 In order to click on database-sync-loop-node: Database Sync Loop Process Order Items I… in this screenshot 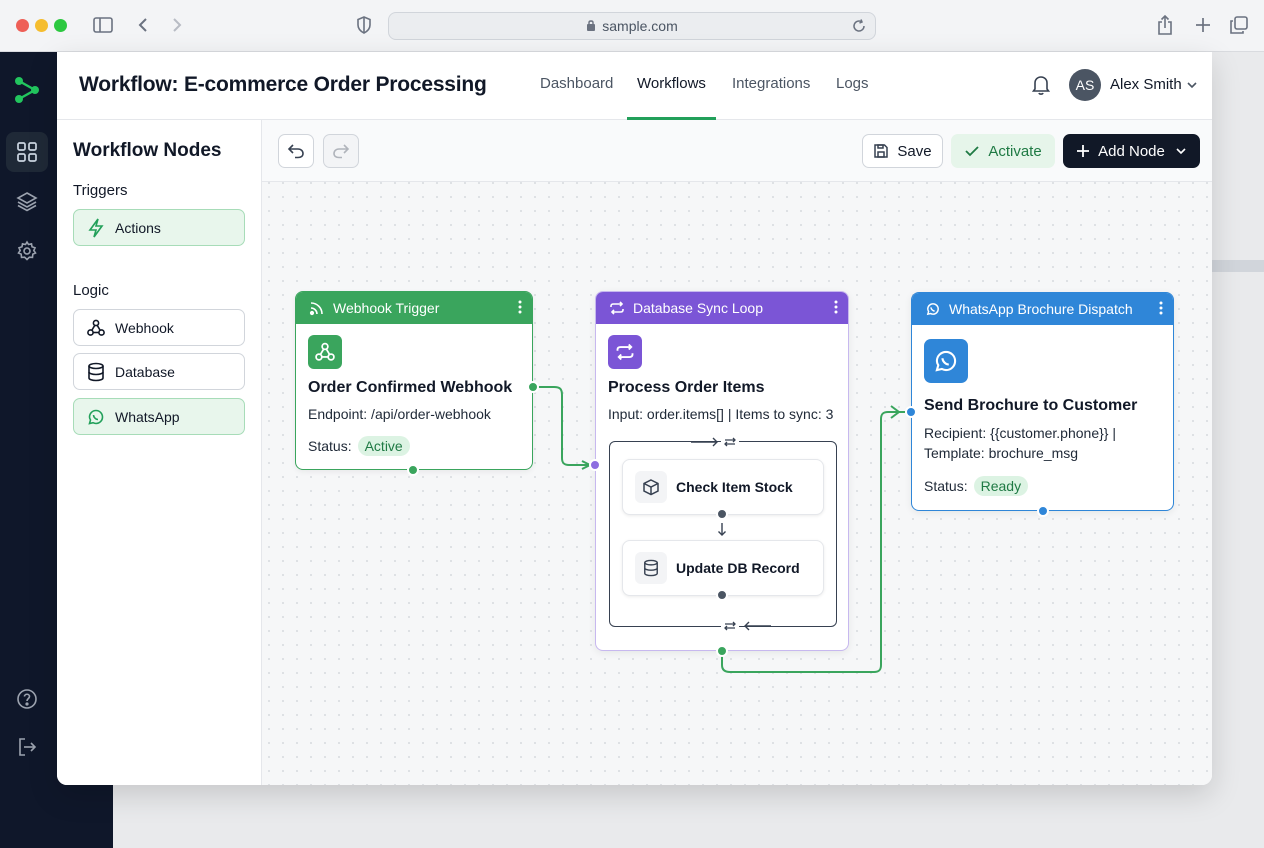, I will do `click(719, 474)`.